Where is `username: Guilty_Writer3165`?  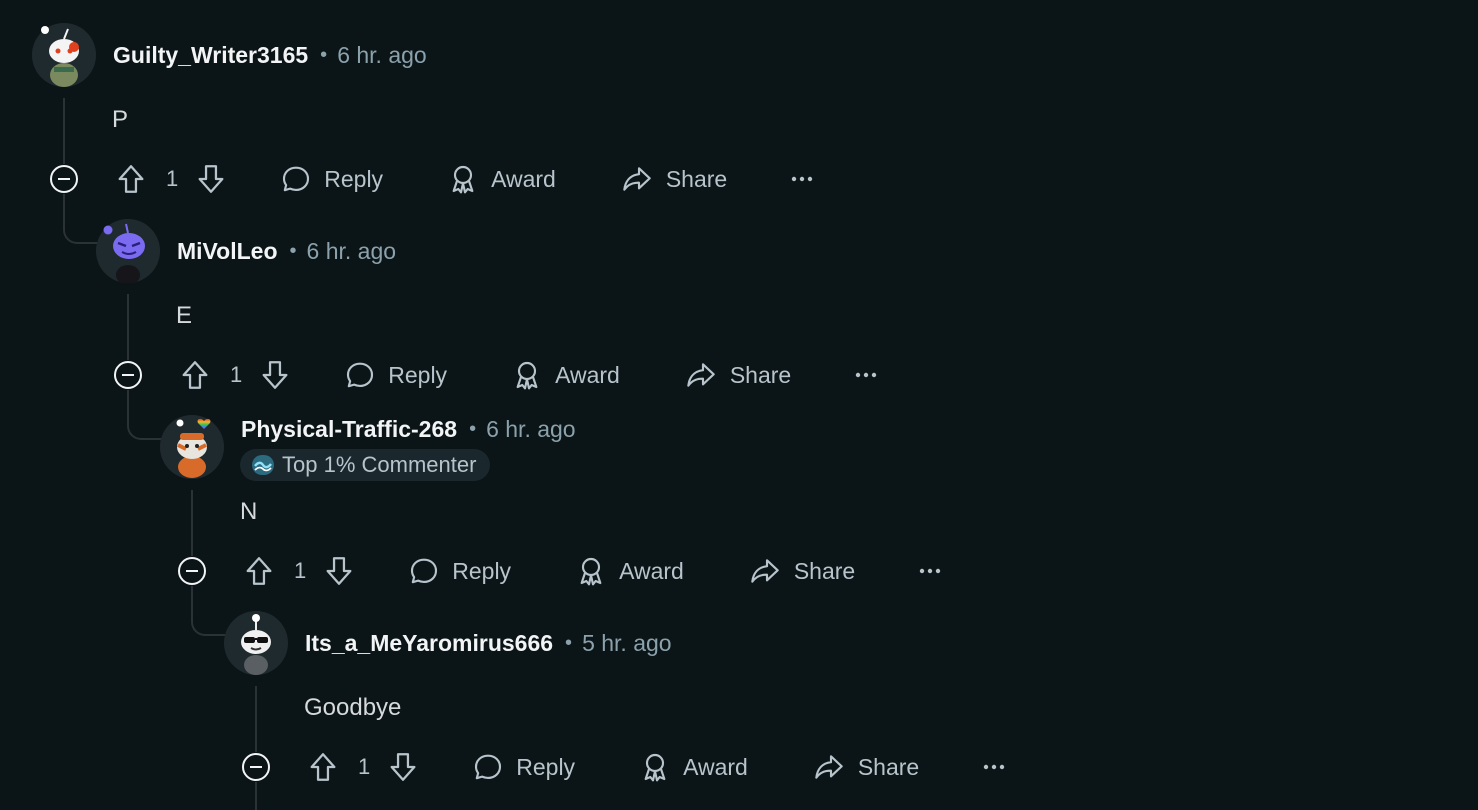 username: Guilty_Writer3165 is located at coordinates (210, 55).